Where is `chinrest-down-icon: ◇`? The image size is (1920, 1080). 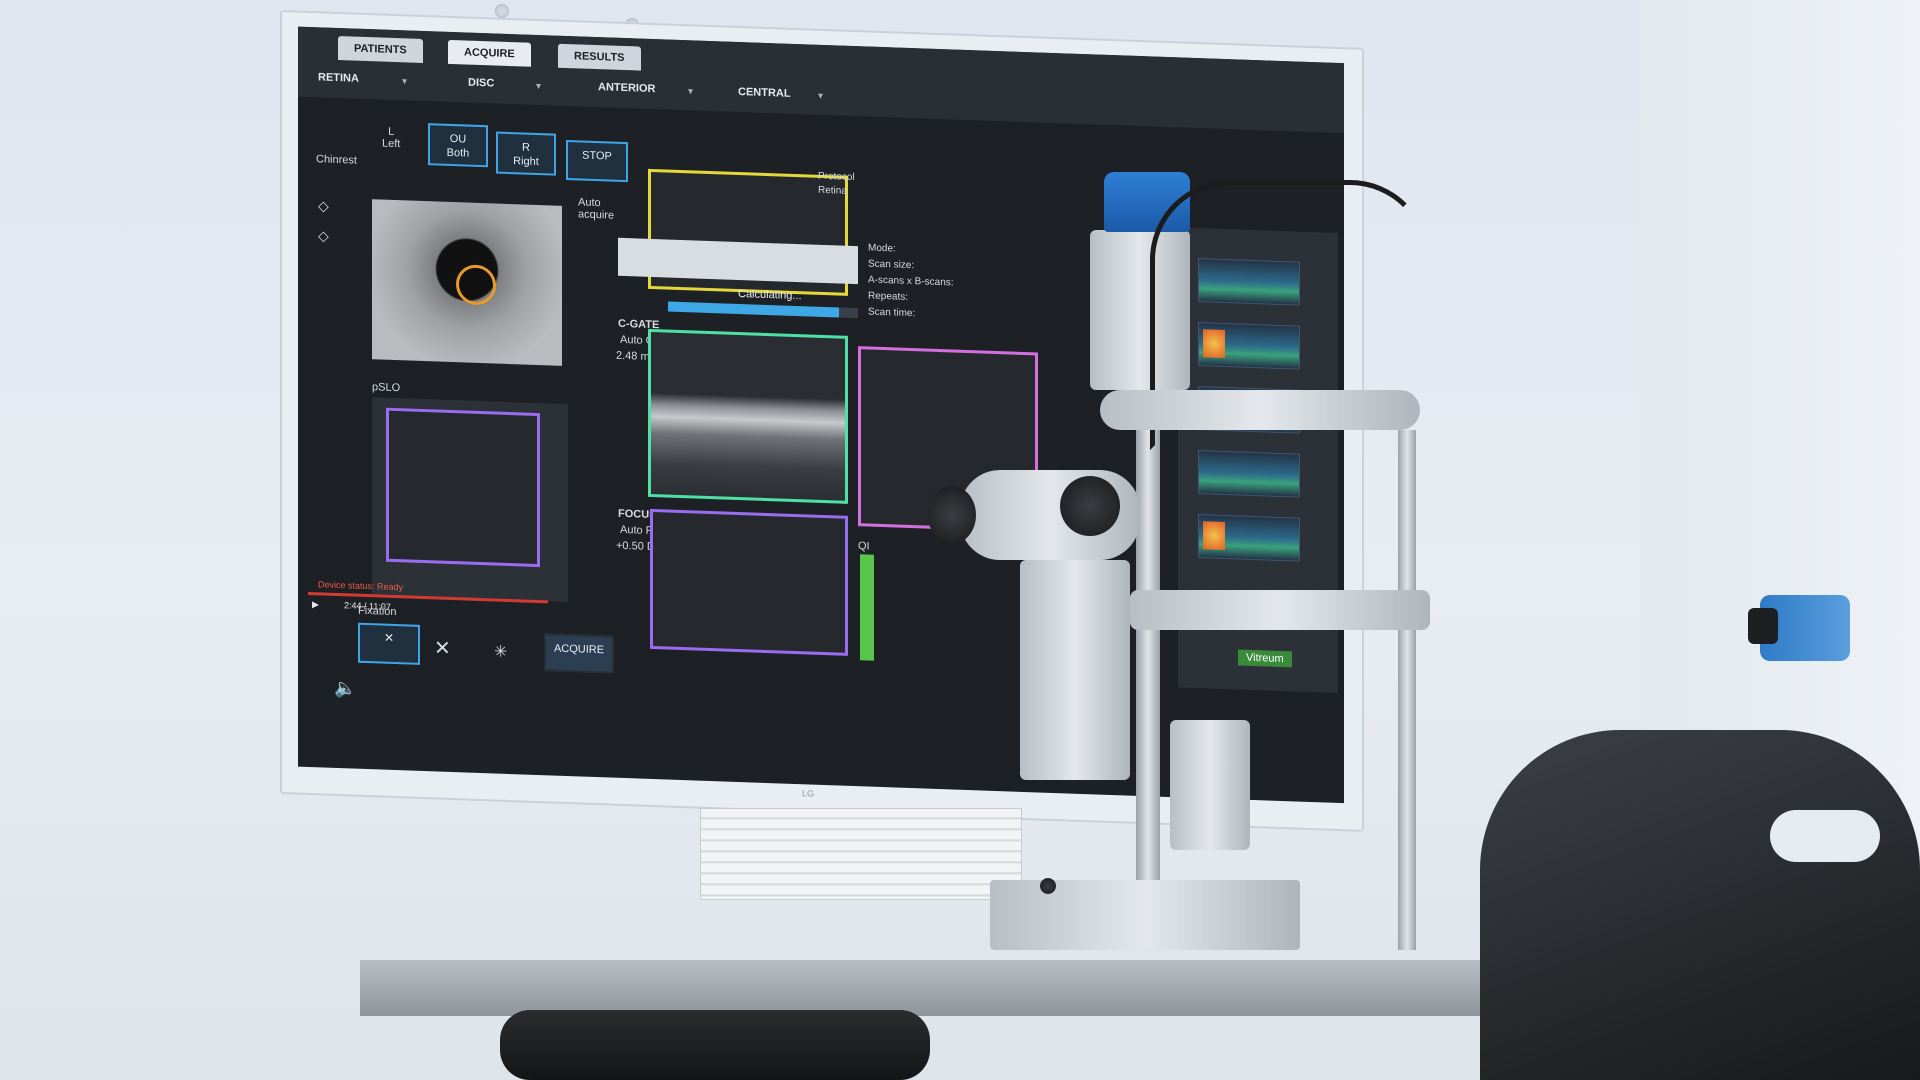
chinrest-down-icon: ◇ is located at coordinates (323, 235).